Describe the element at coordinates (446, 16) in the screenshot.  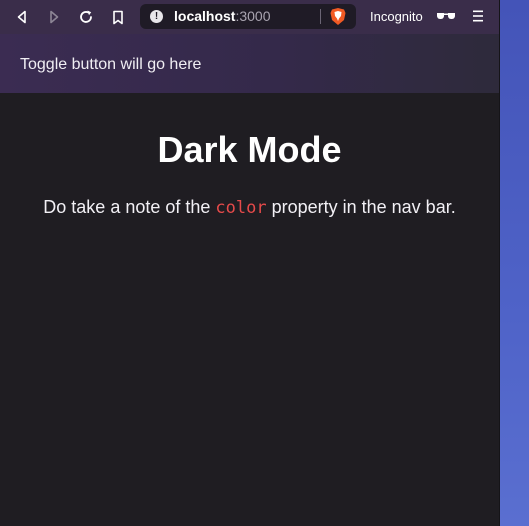
I see `incognito-glasses-icon` at that location.